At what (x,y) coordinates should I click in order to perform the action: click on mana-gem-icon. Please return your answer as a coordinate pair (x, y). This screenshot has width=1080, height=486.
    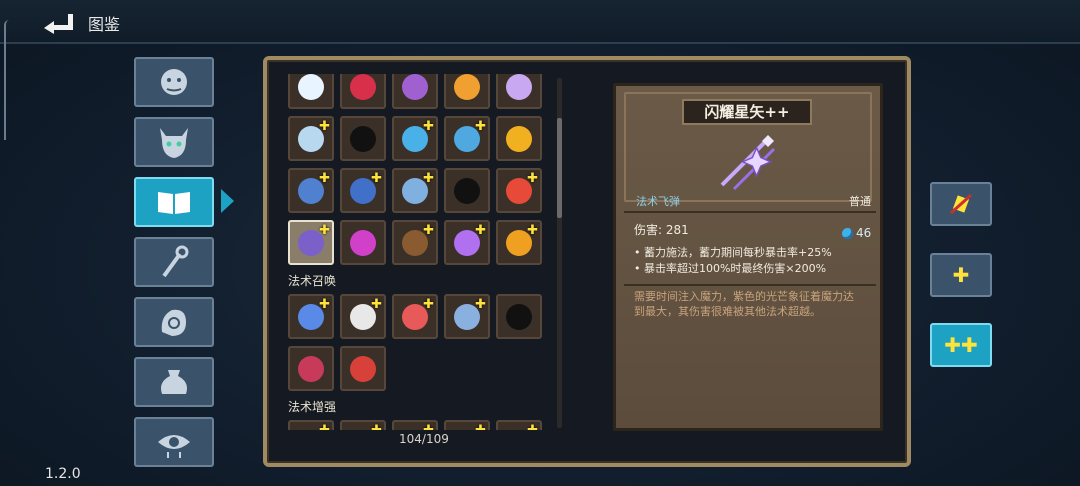
    Looking at the image, I should click on (847, 233).